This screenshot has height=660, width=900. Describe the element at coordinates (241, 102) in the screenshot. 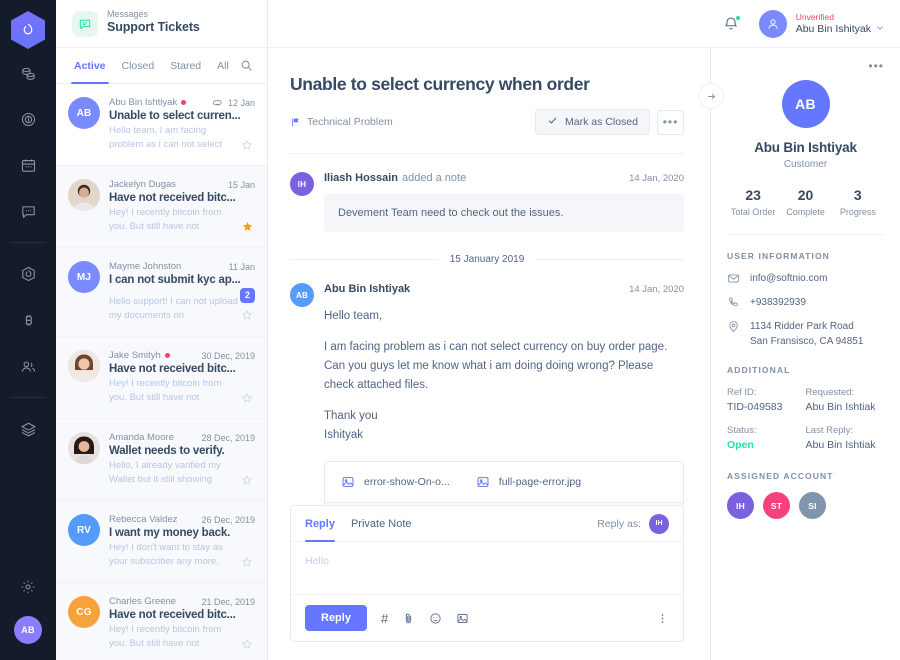

I see `list-item-date: 12 Jan` at that location.